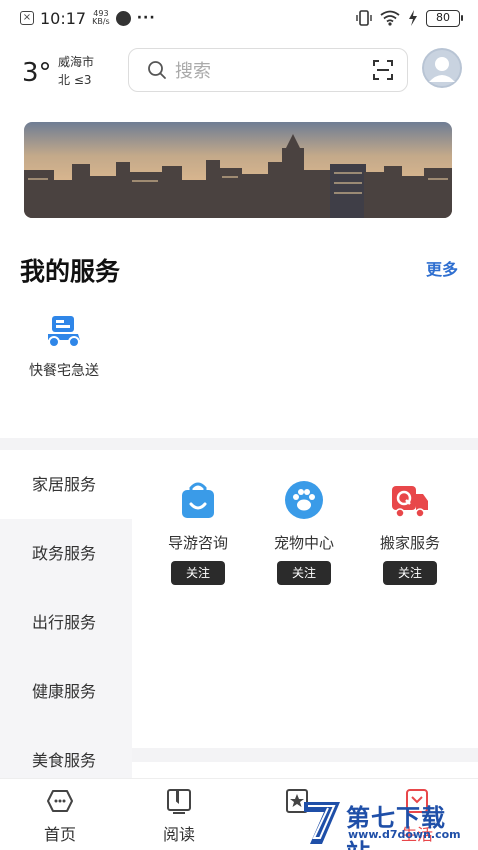  Describe the element at coordinates (198, 500) in the screenshot. I see `shopping-bag-icon` at that location.